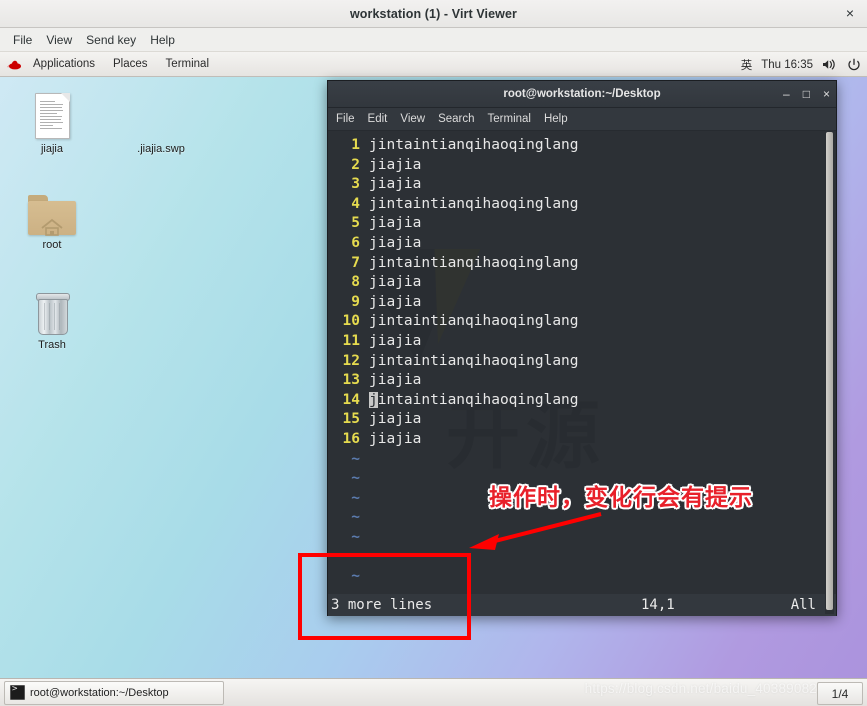 This screenshot has width=867, height=706. I want to click on terminal-line: 14 jintaintianqihaoqinglang, so click(582, 401).